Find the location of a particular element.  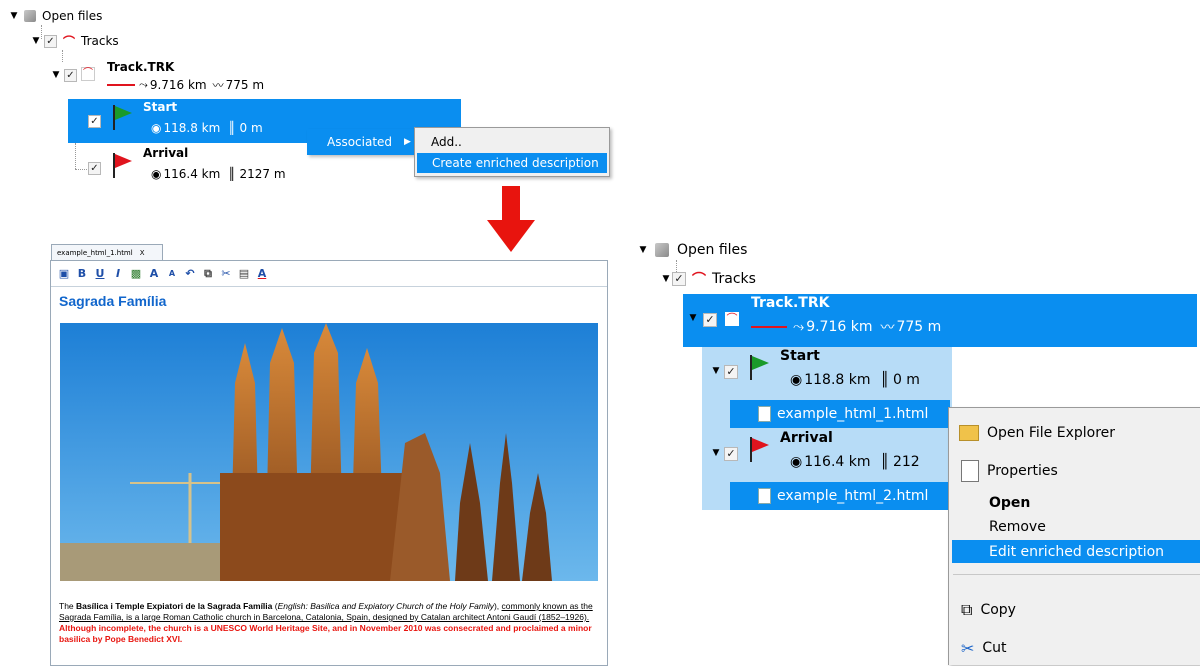

top-tree-root: ▼ Open files is located at coordinates (55, 16).